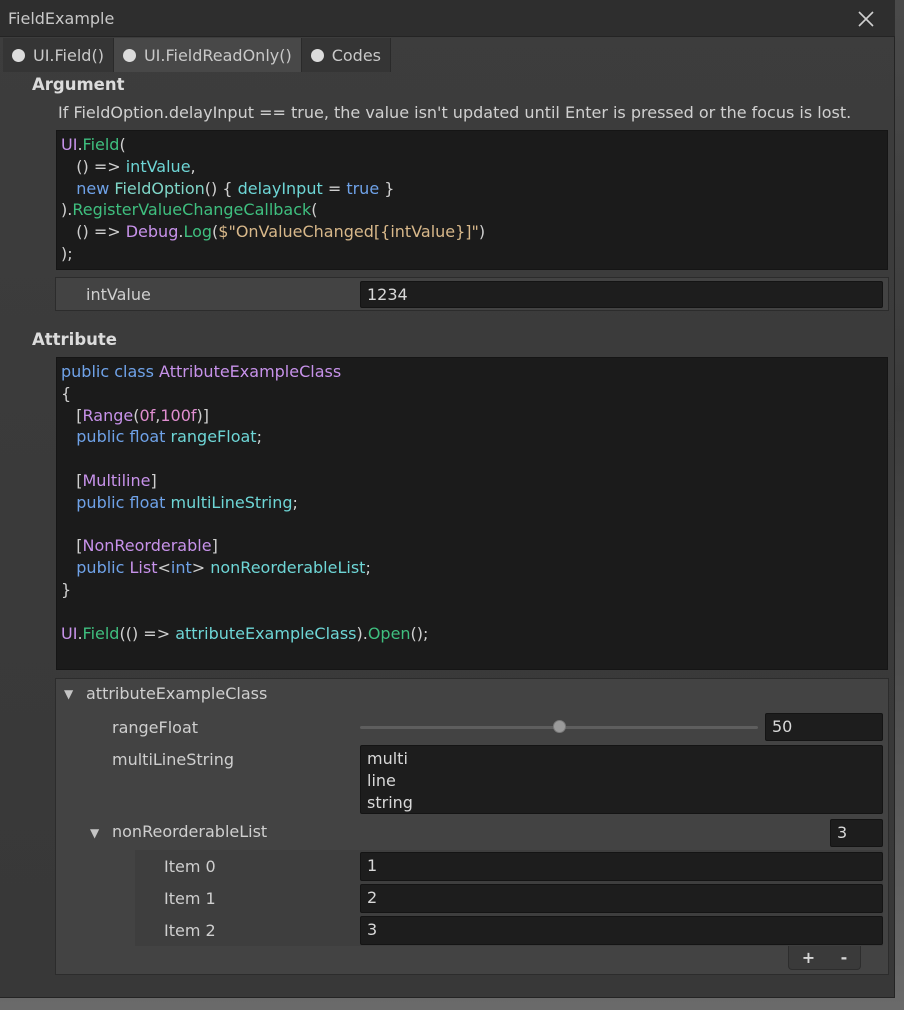 The image size is (904, 1010). I want to click on multi-line-string-label: multiLineString, so click(173, 759).